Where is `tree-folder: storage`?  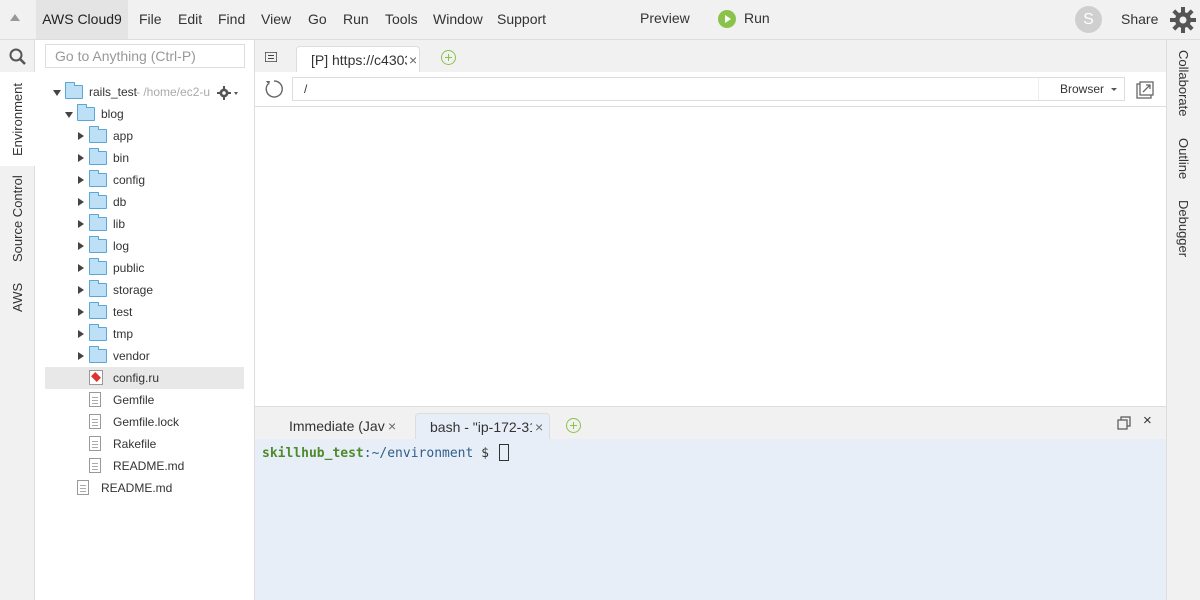 tree-folder: storage is located at coordinates (144, 290).